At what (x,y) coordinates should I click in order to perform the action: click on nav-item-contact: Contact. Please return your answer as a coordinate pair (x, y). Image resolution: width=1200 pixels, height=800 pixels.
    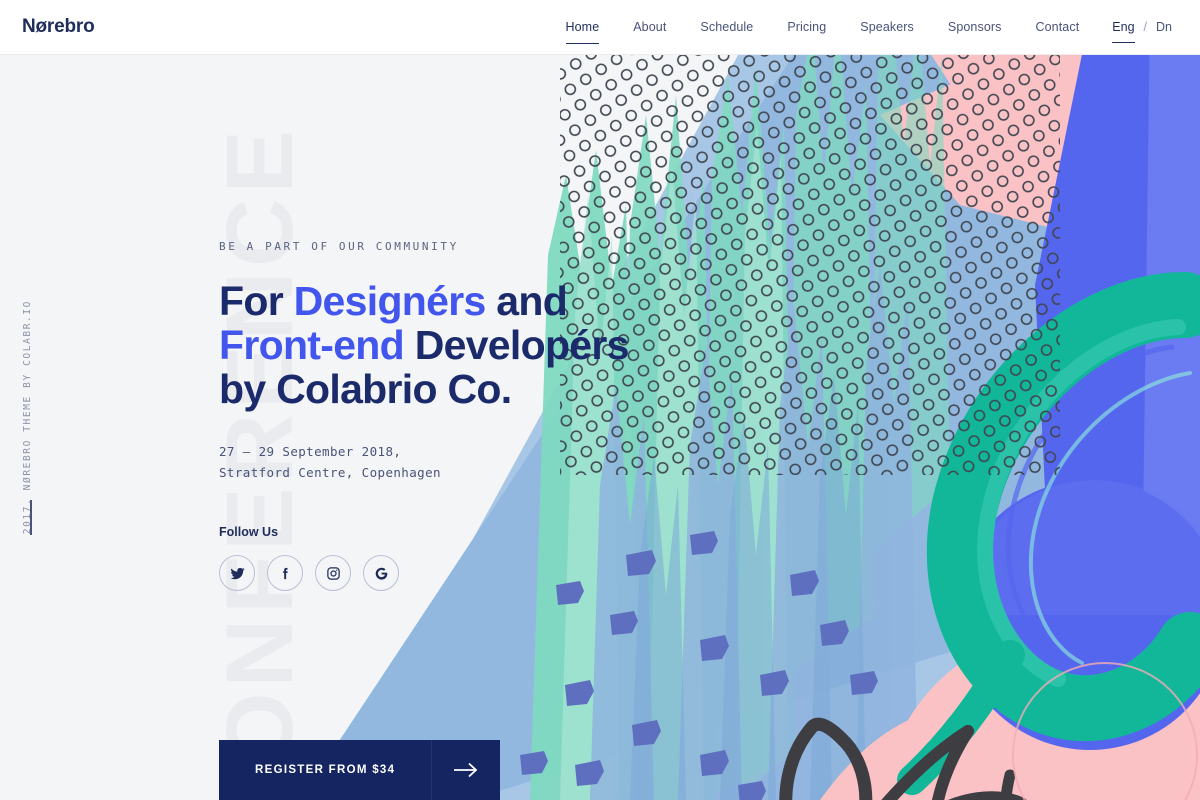
    Looking at the image, I should click on (1058, 27).